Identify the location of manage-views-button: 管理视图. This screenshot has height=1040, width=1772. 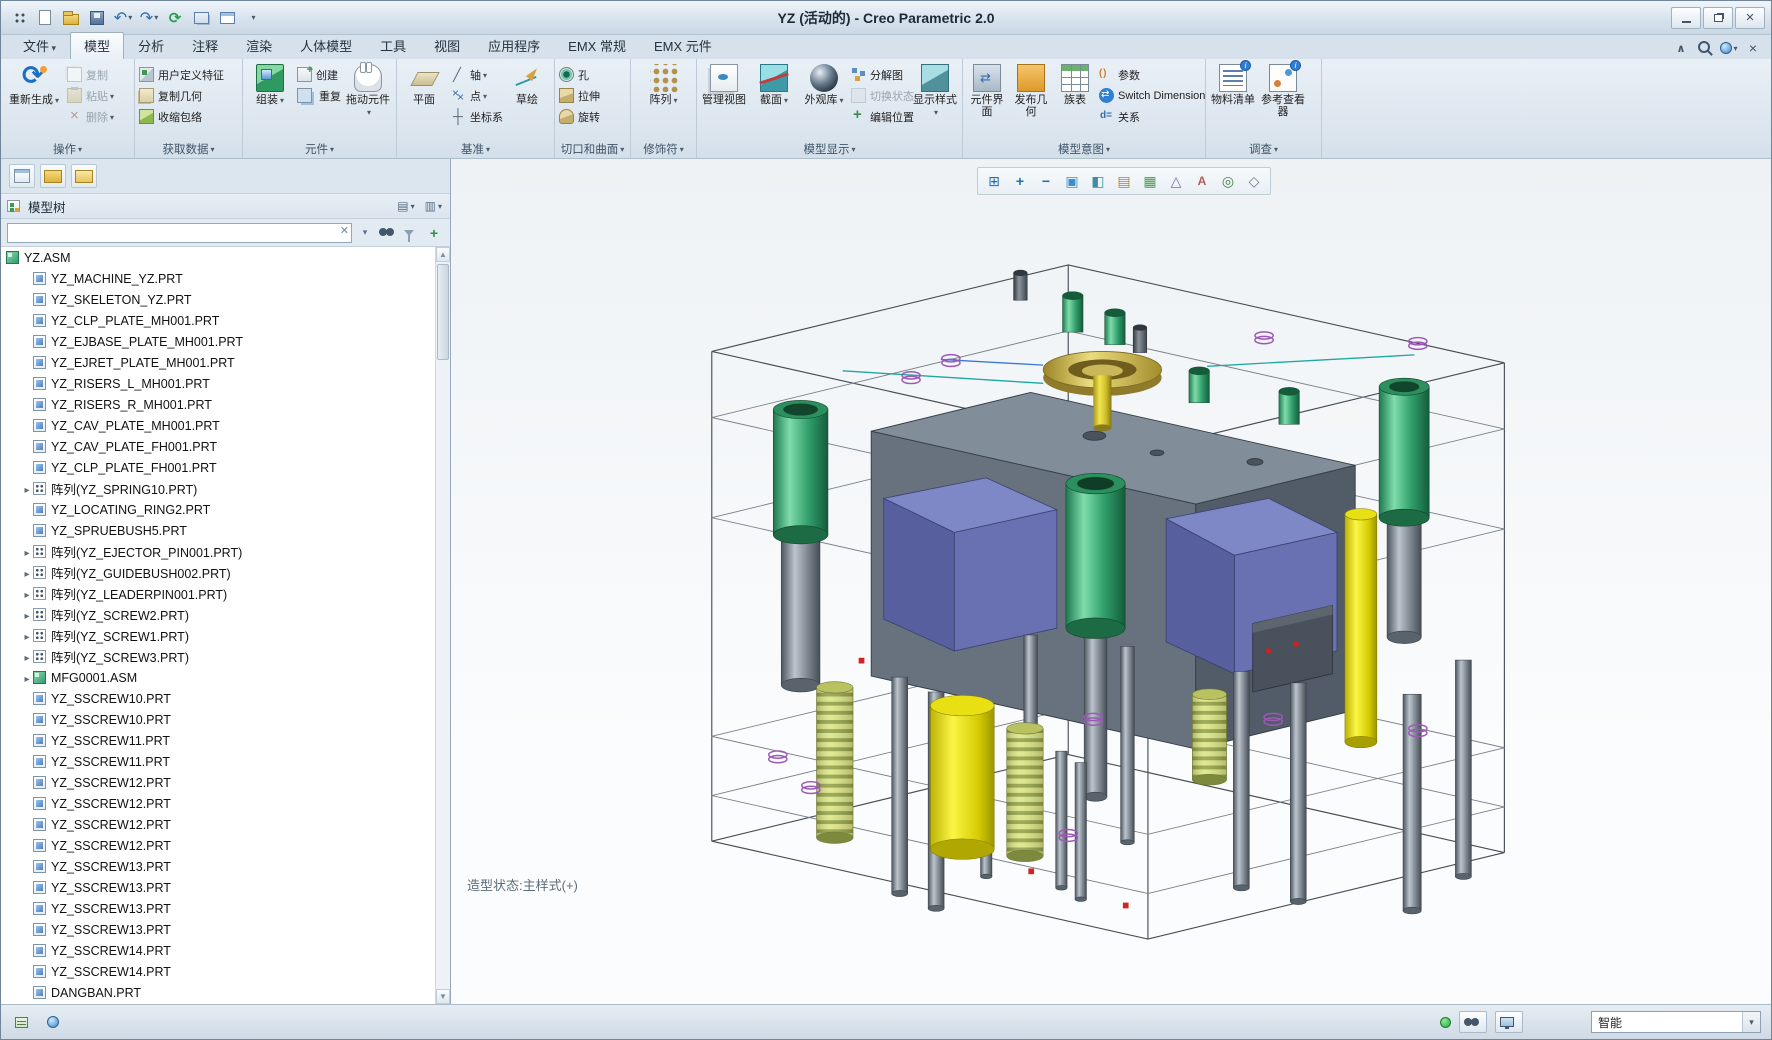
(724, 84).